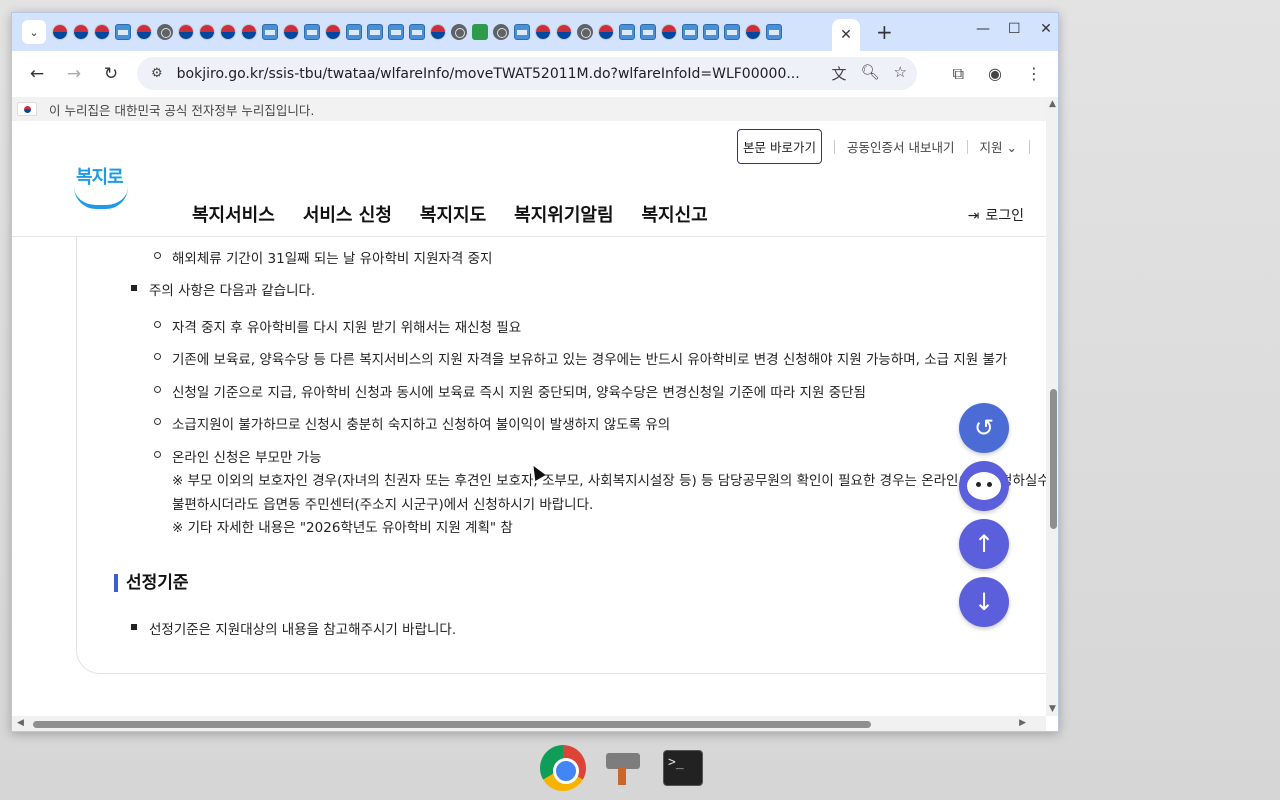 This screenshot has height=800, width=1280. I want to click on section-title: 선정기준, so click(151, 583).